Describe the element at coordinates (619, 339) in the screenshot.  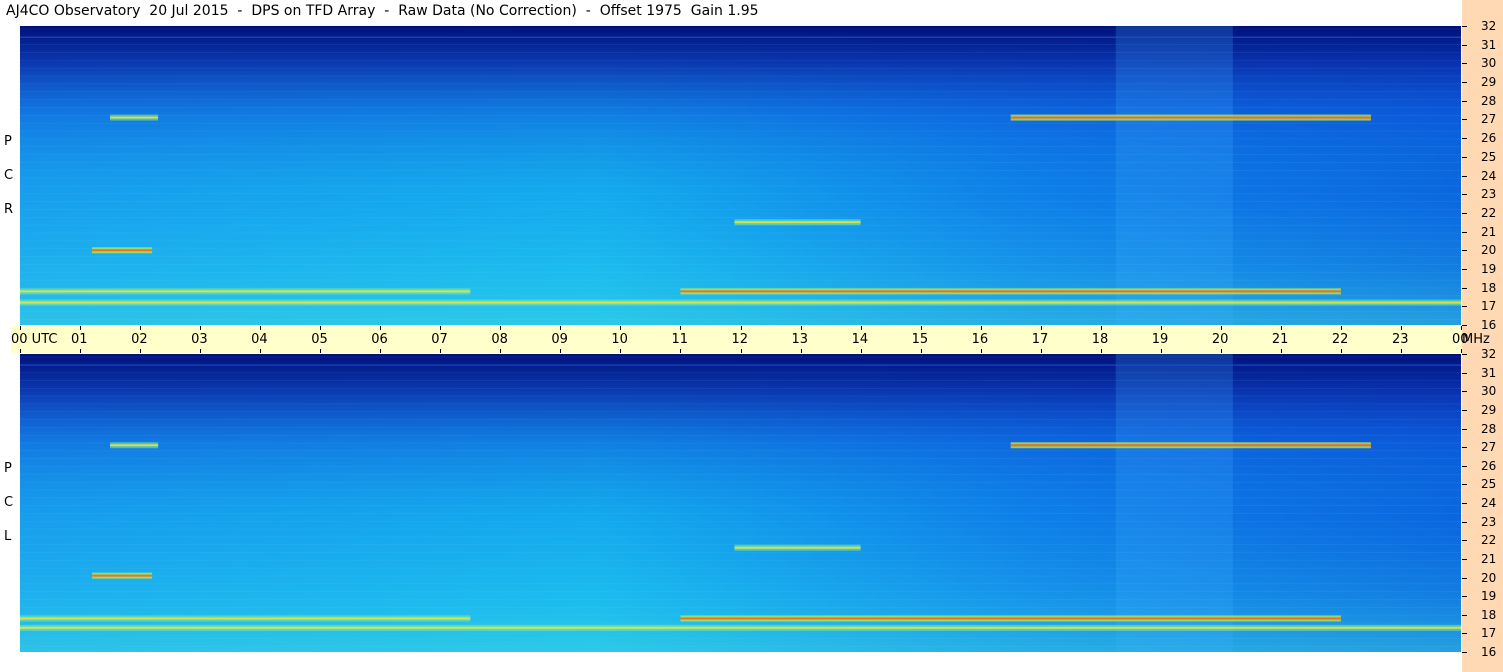
I see `utc-tick-label: 10` at that location.